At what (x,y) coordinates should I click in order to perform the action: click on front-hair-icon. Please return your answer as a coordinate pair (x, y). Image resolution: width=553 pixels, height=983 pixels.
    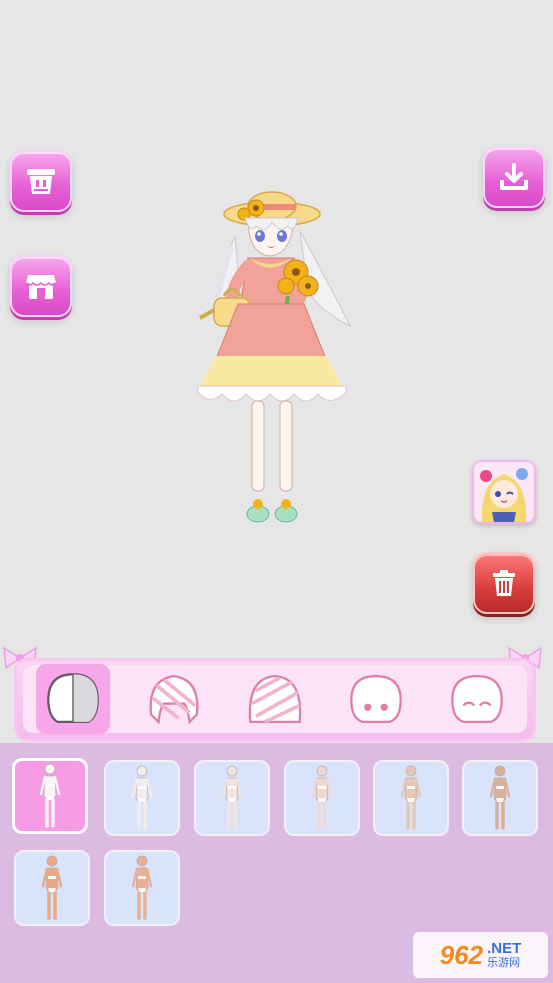
    Looking at the image, I should click on (275, 699).